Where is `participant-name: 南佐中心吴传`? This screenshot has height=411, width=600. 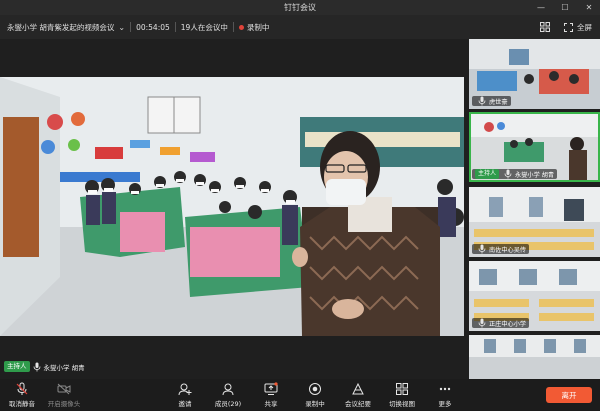 participant-name: 南佐中心吴传 is located at coordinates (508, 250).